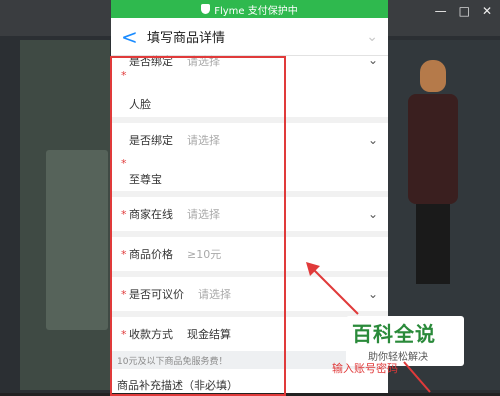  What do you see at coordinates (394, 334) in the screenshot?
I see `watermark-title: 百科全说` at bounding box center [394, 334].